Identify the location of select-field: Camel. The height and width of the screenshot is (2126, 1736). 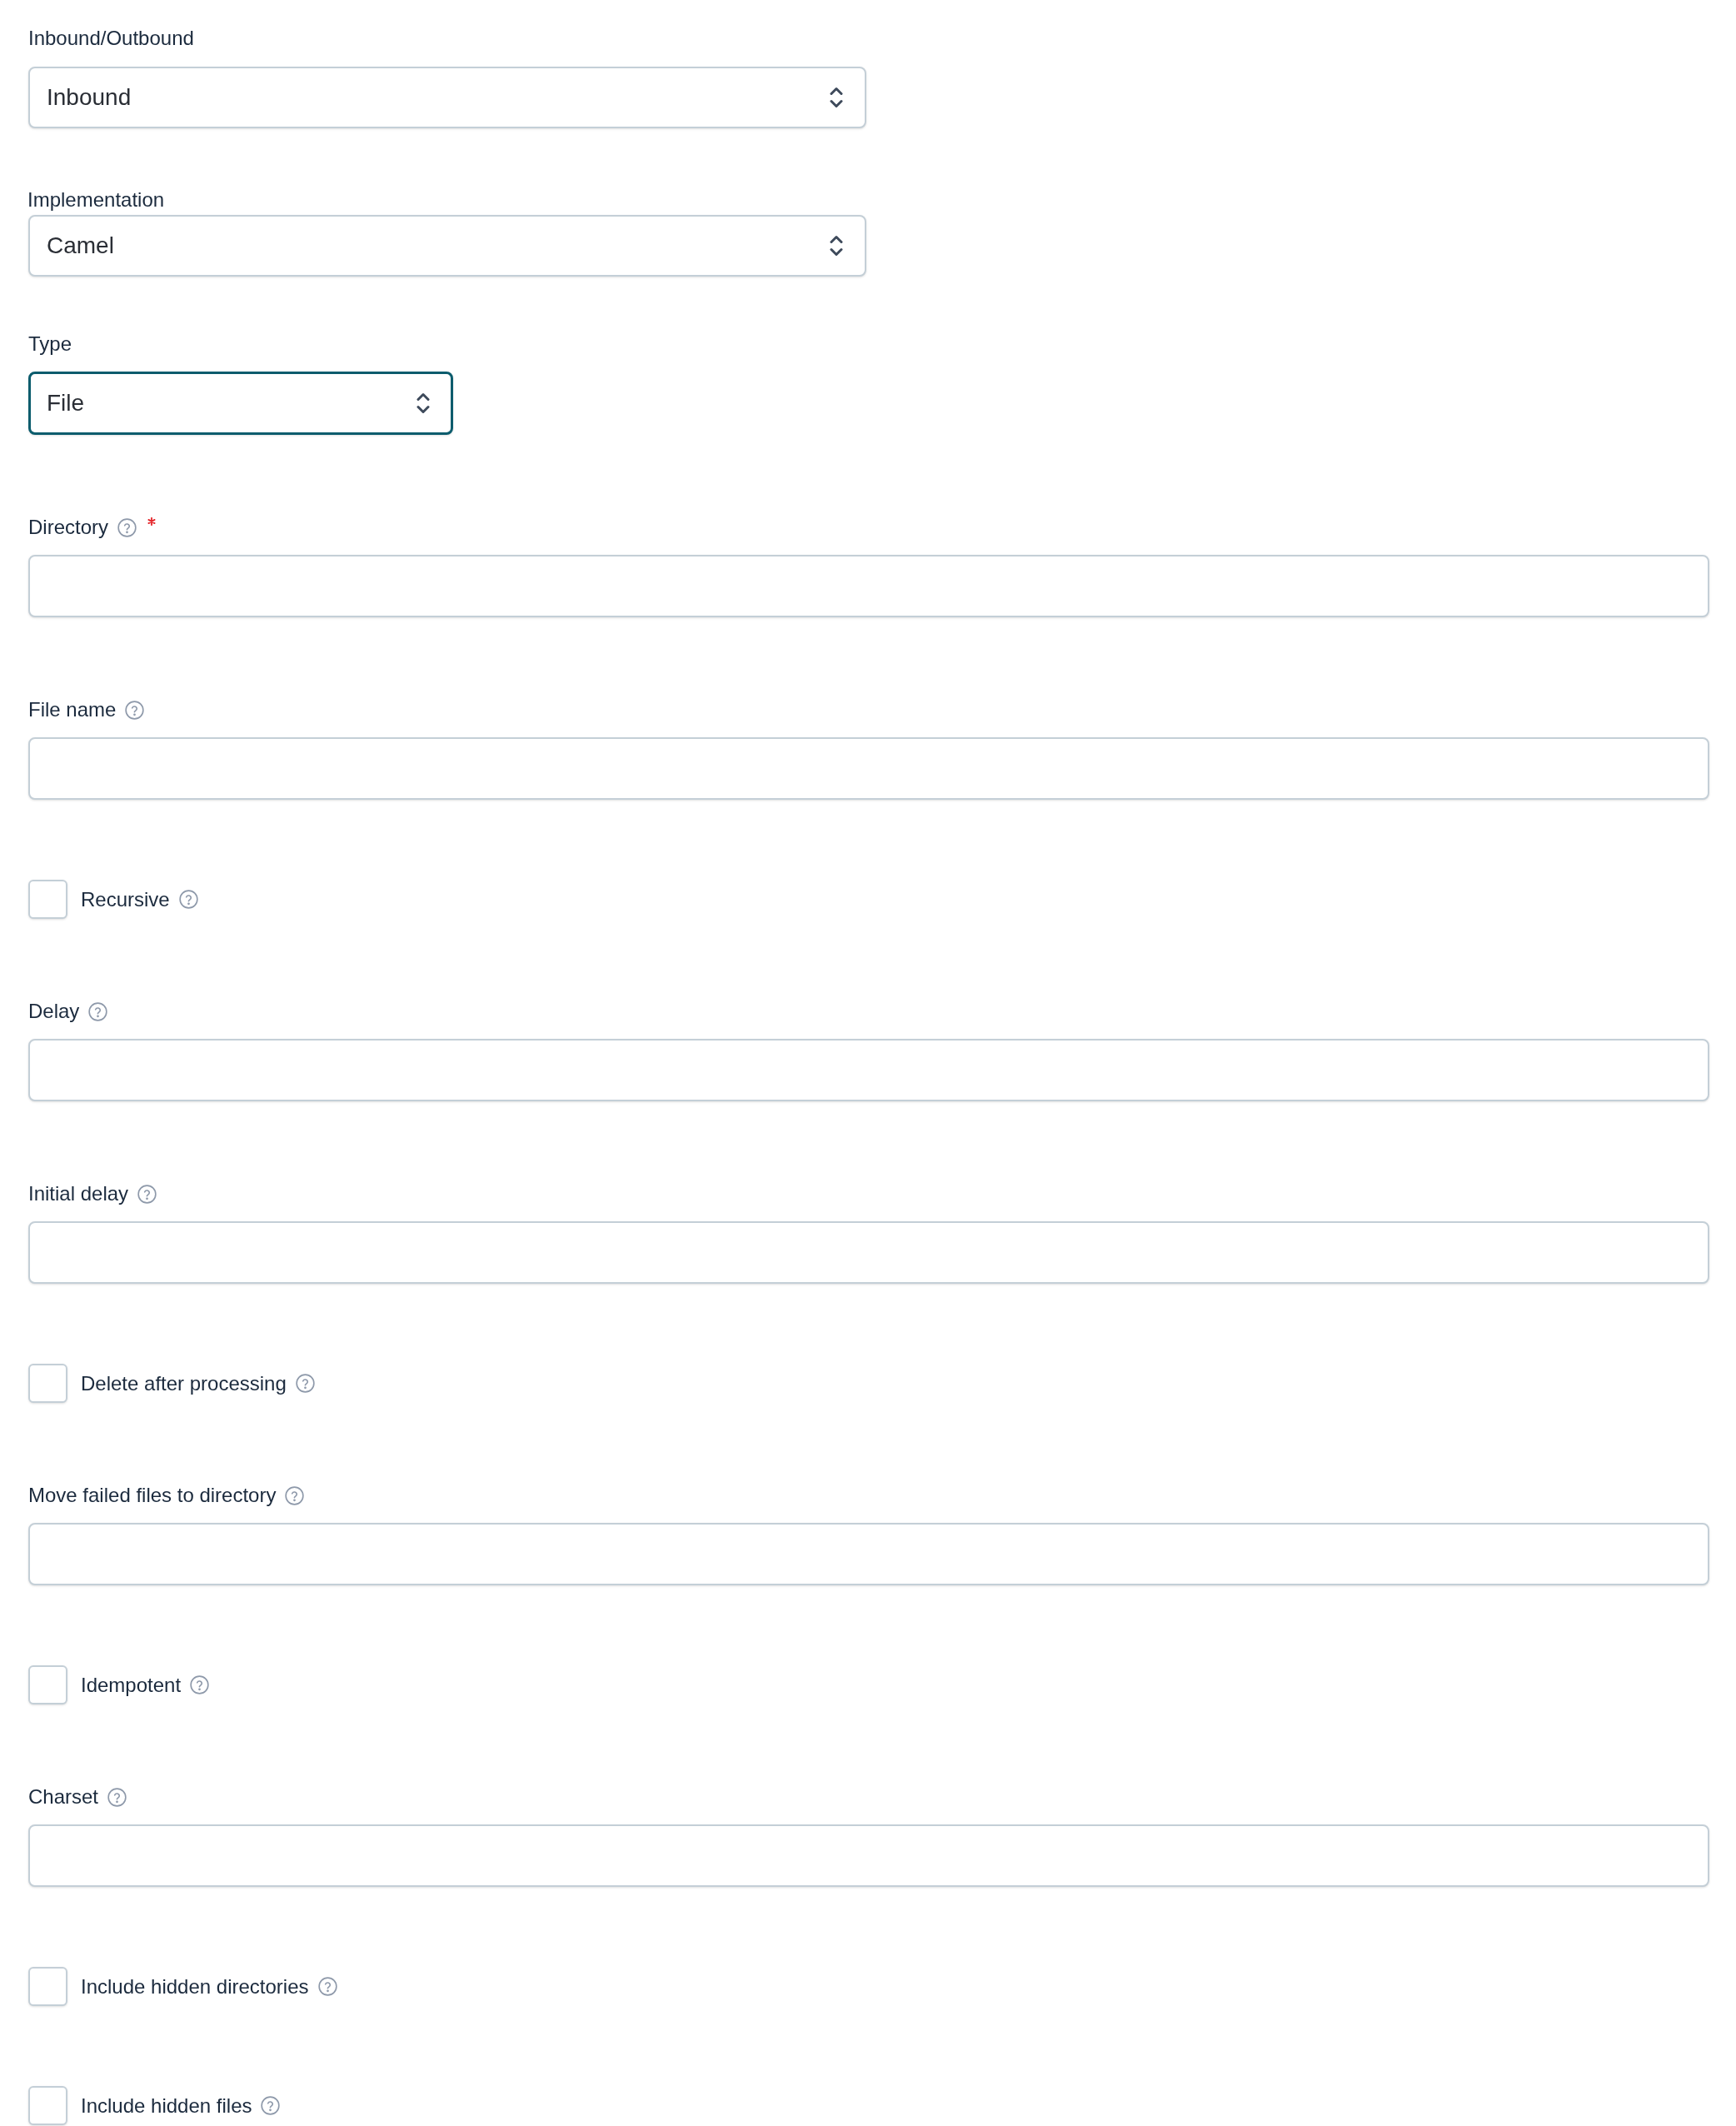
(447, 246).